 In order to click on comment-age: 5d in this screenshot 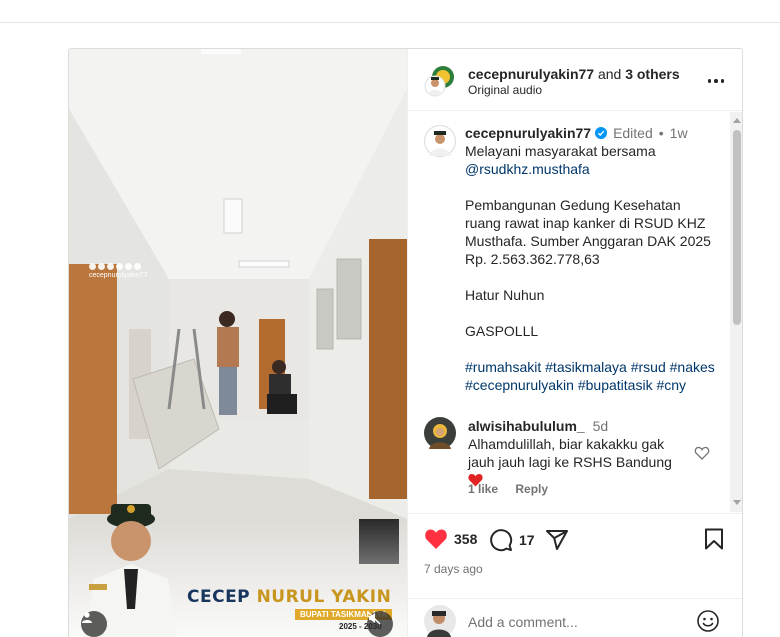, I will do `click(601, 426)`.